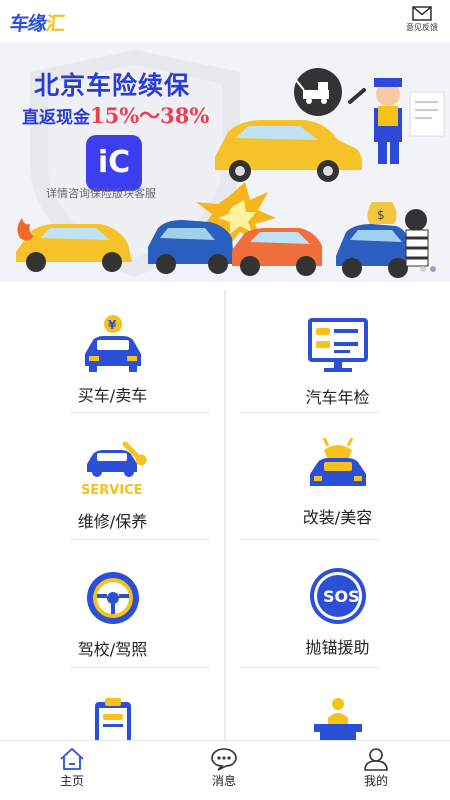  I want to click on desk-person-icon, so click(337, 719).